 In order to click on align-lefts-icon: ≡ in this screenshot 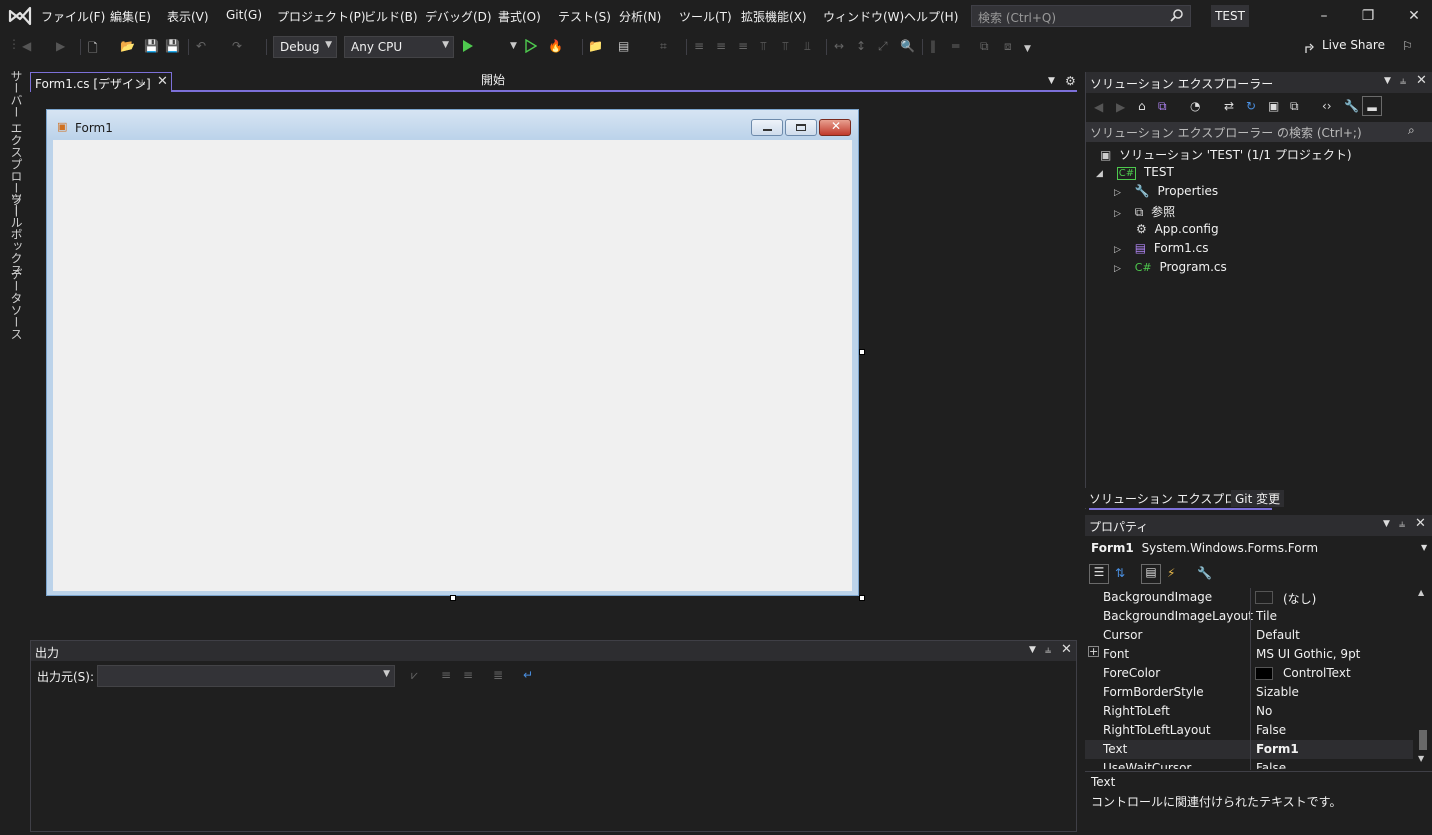, I will do `click(702, 47)`.